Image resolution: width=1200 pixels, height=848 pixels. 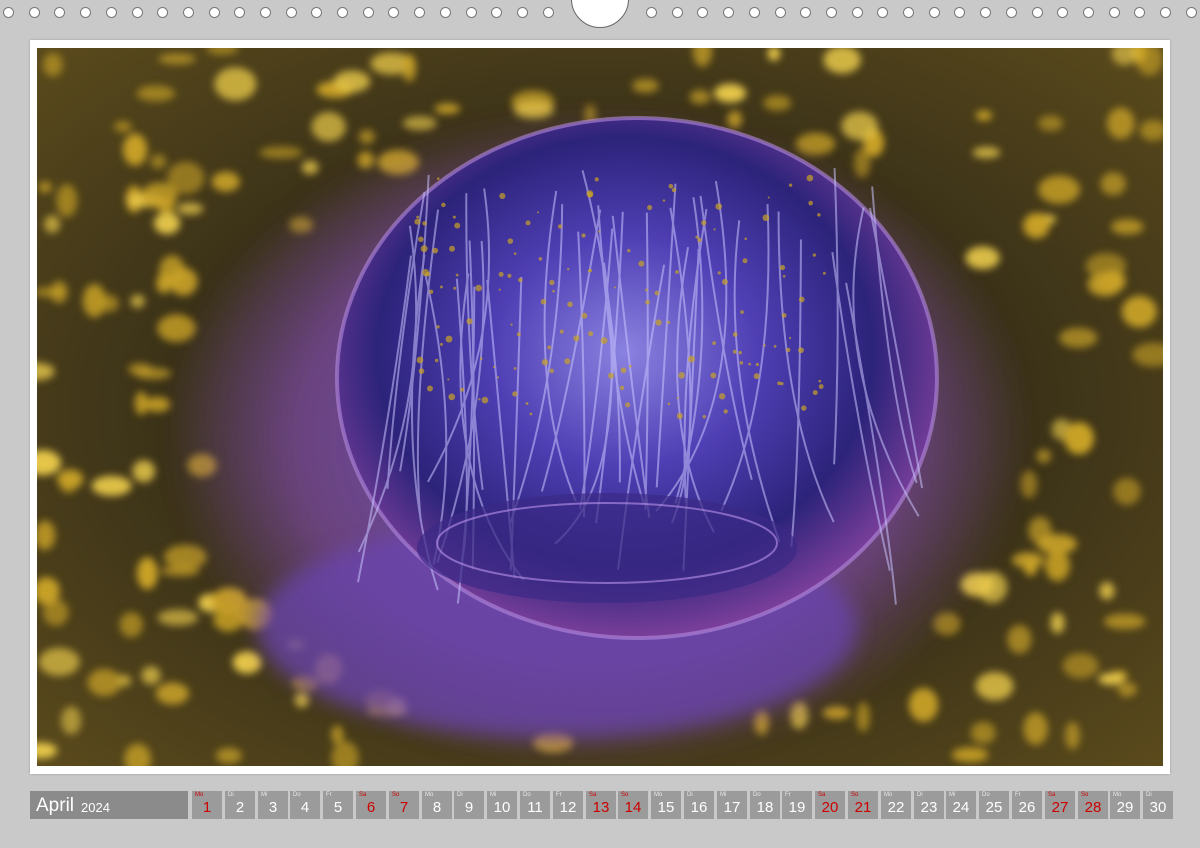 I want to click on day-number: 9, so click(x=469, y=807).